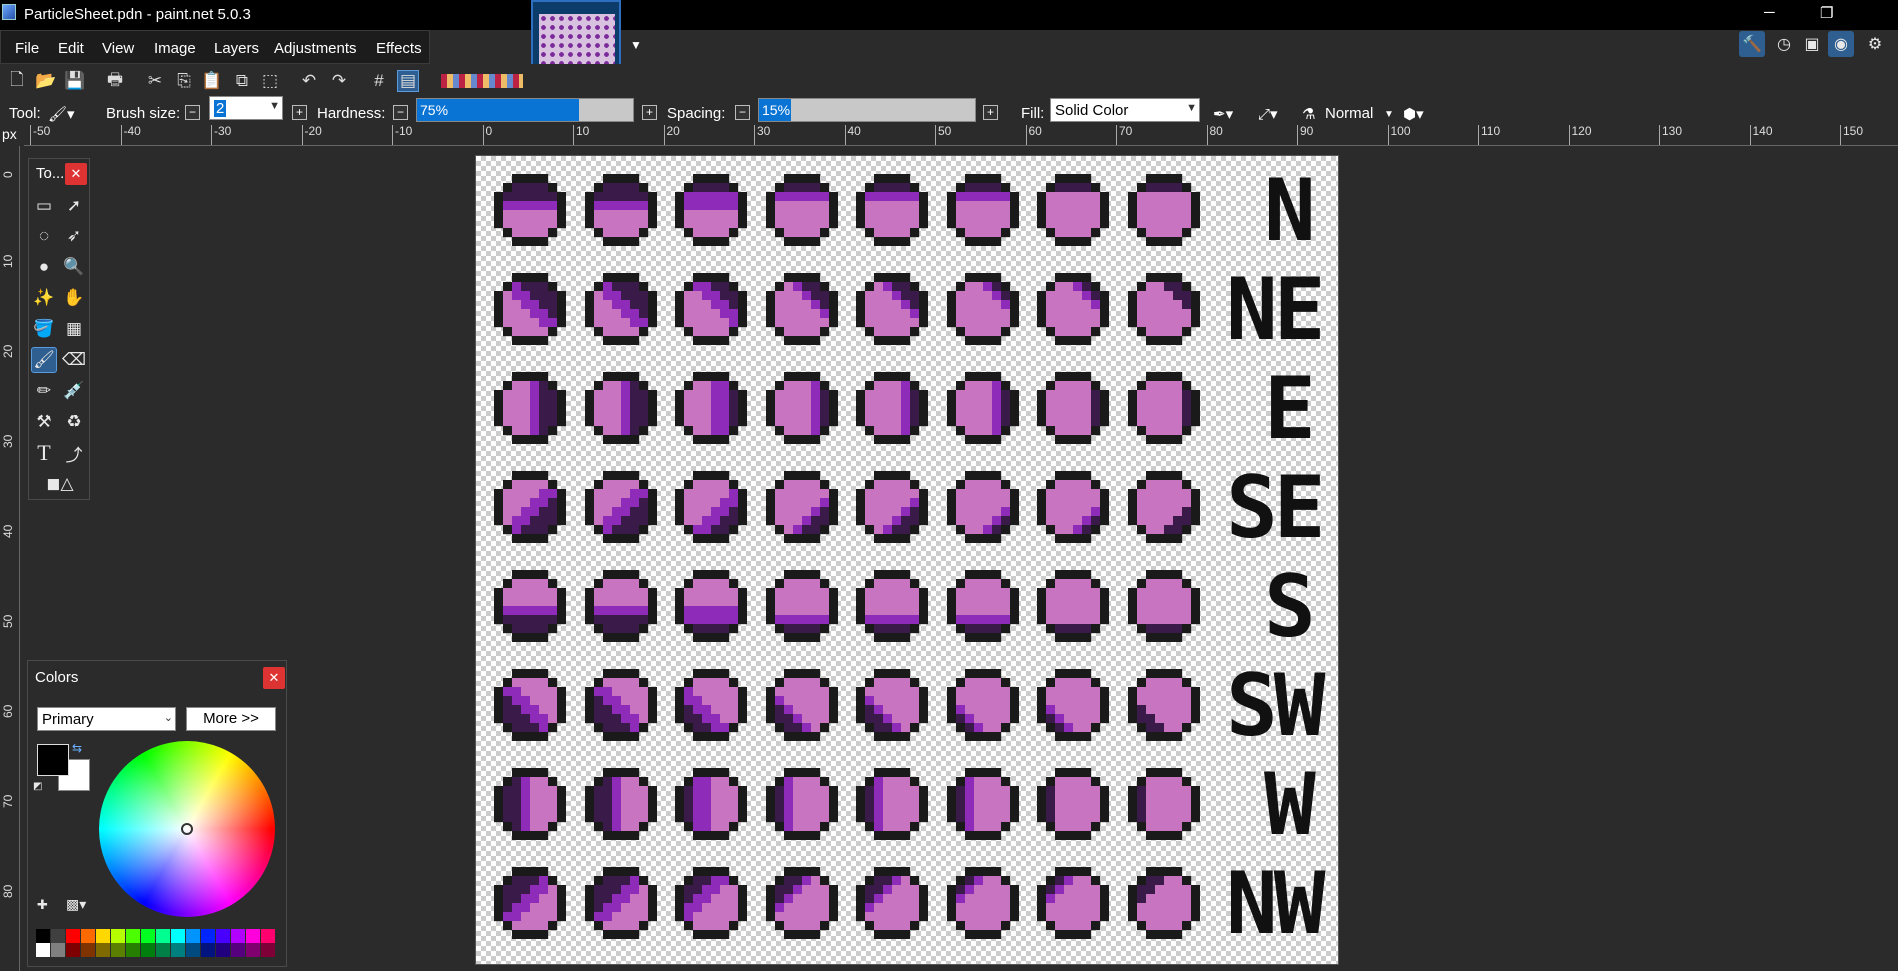  What do you see at coordinates (77, 748) in the screenshot?
I see `swap-colors-icon: ⇆` at bounding box center [77, 748].